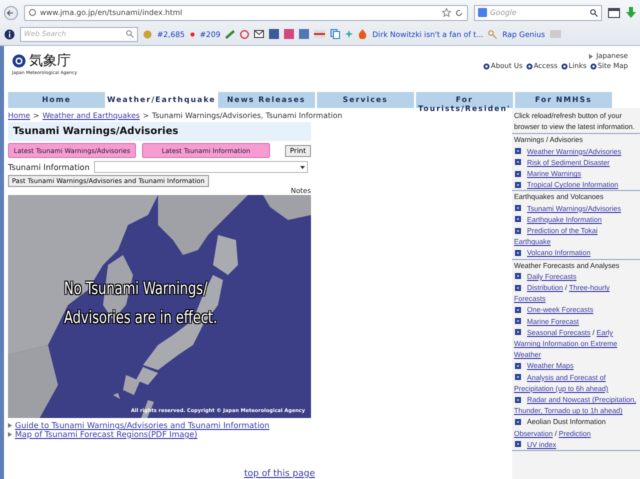 Image resolution: width=640 pixels, height=479 pixels. I want to click on tsunami-select, so click(201, 167).